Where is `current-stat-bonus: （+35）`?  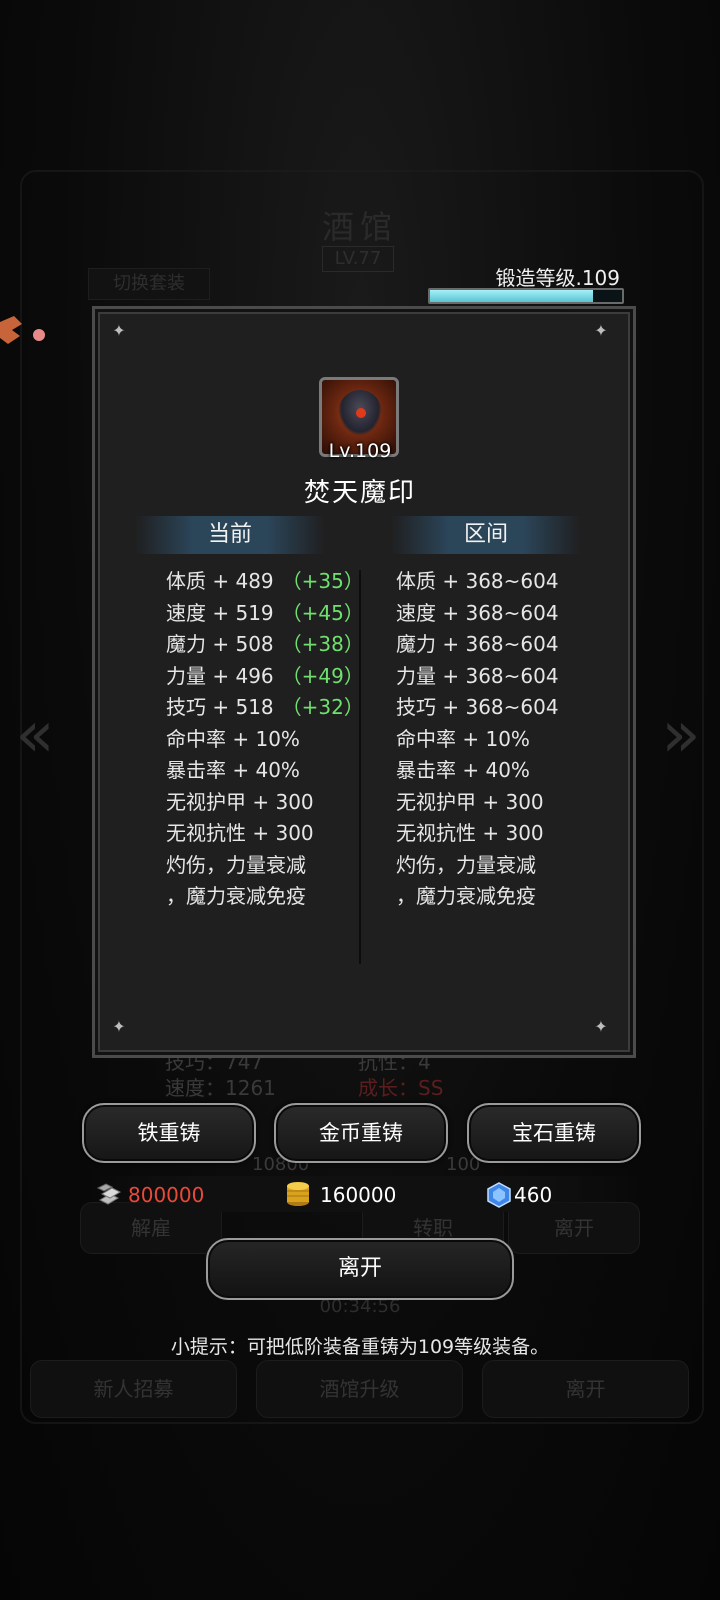 current-stat-bonus: （+35） is located at coordinates (322, 581).